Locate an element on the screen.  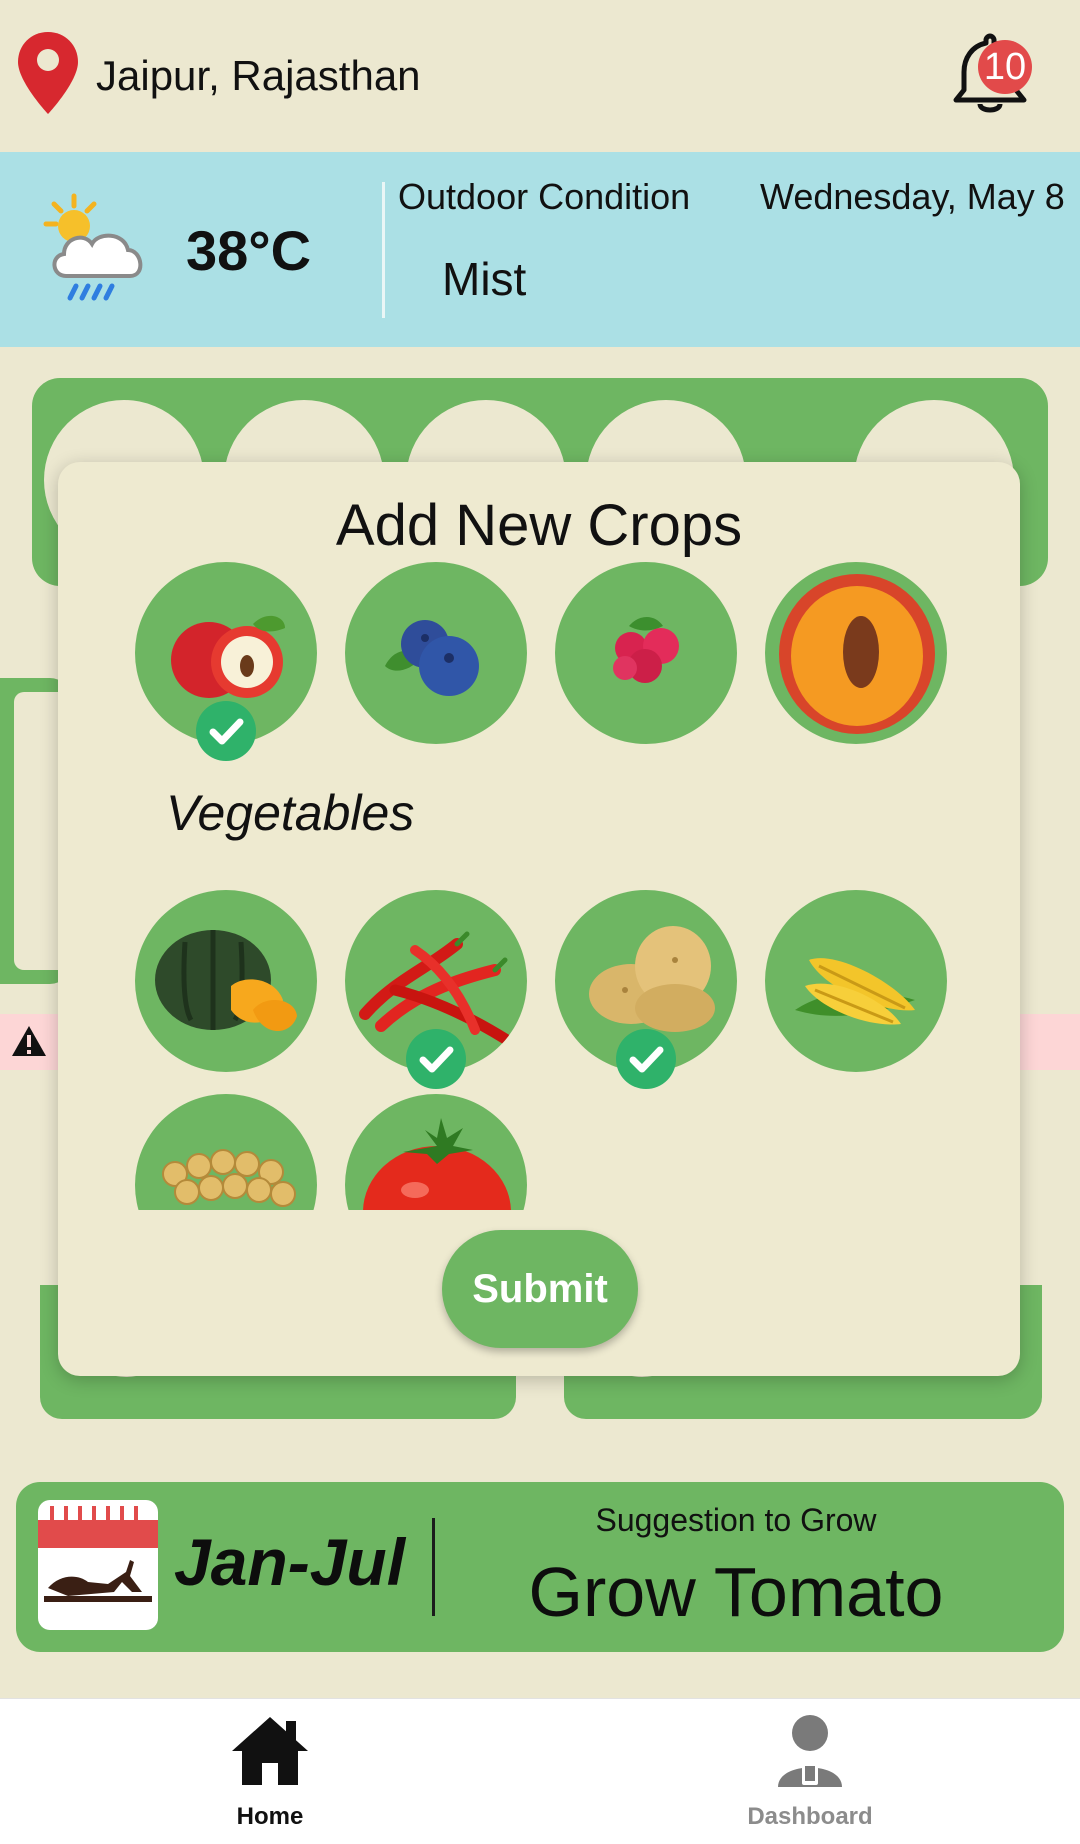
nav-home: Home is located at coordinates (270, 1775).